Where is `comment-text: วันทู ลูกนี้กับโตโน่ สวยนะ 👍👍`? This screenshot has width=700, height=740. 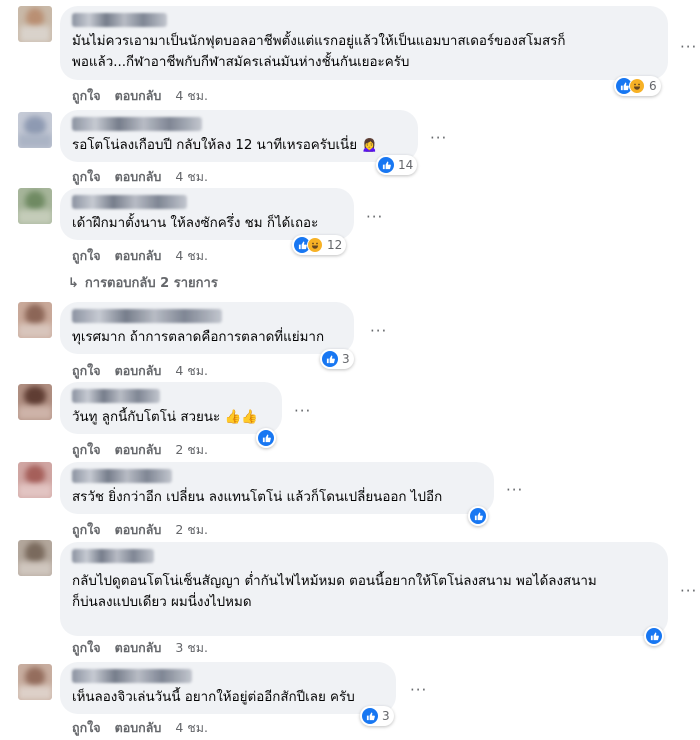
comment-text: วันทู ลูกนี้กับโตโน่ สวยนะ 👍👍 is located at coordinates (165, 417).